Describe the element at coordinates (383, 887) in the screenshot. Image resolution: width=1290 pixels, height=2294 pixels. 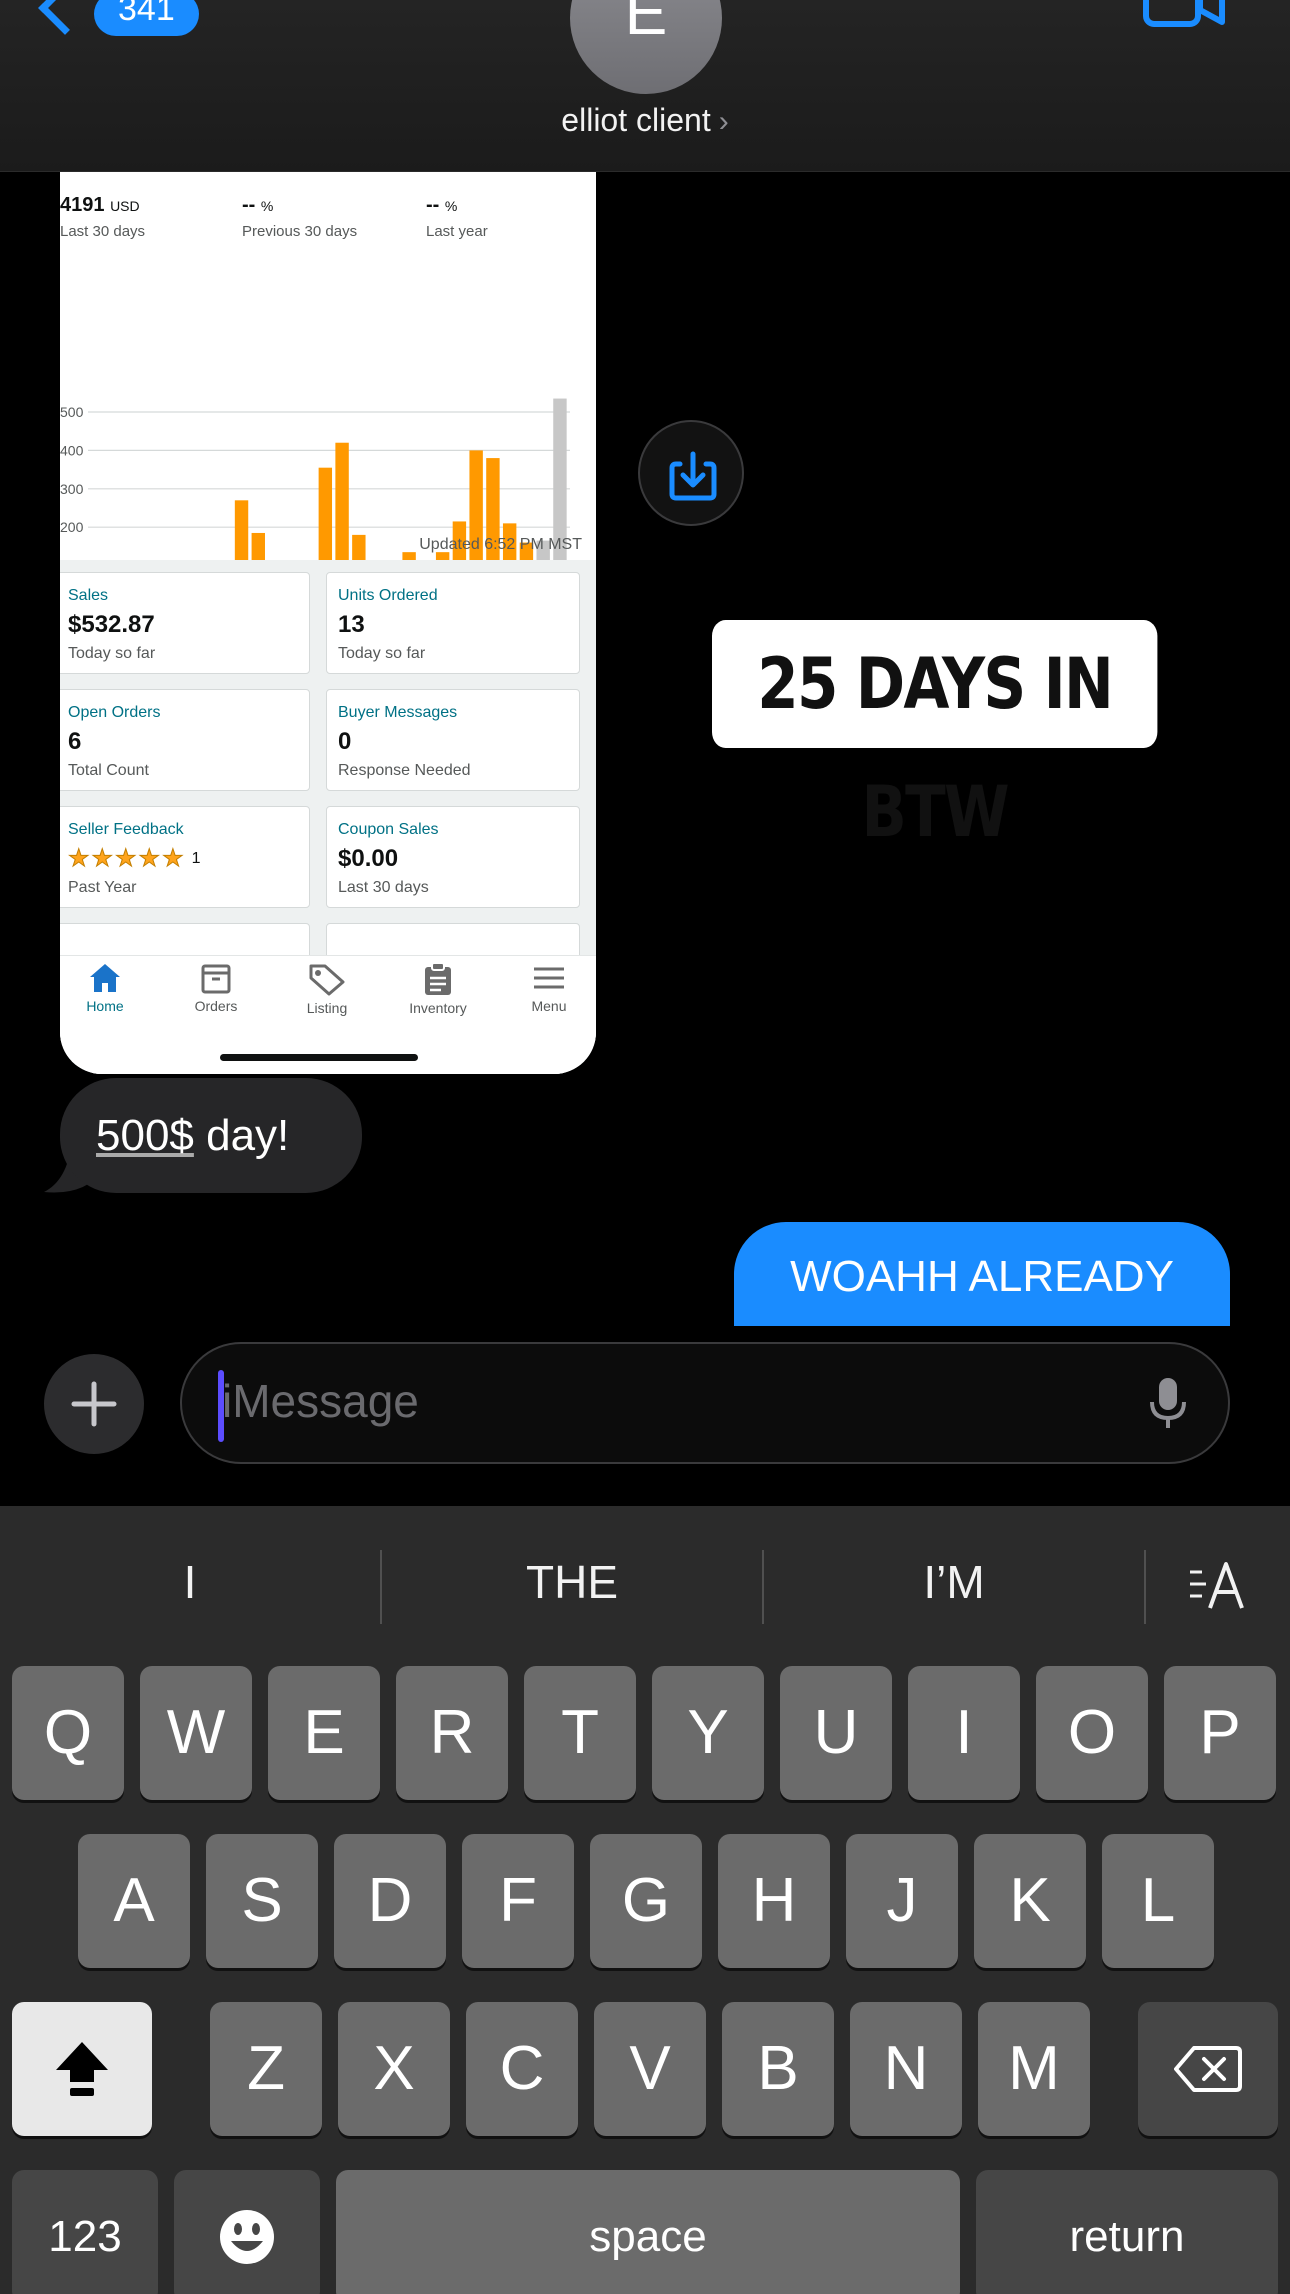
I see `tile-sub: Last 30 days` at that location.